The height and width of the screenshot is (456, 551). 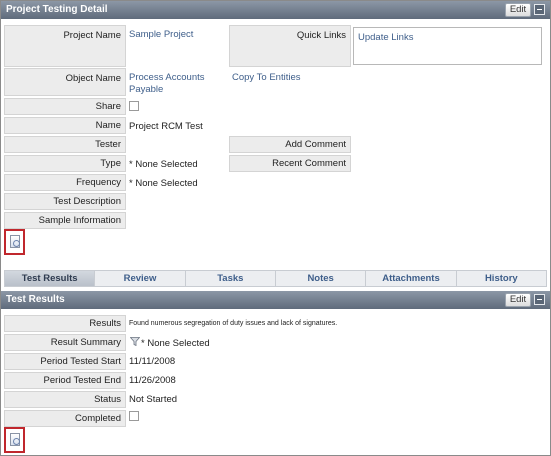 I want to click on share-label: Share, so click(x=65, y=106).